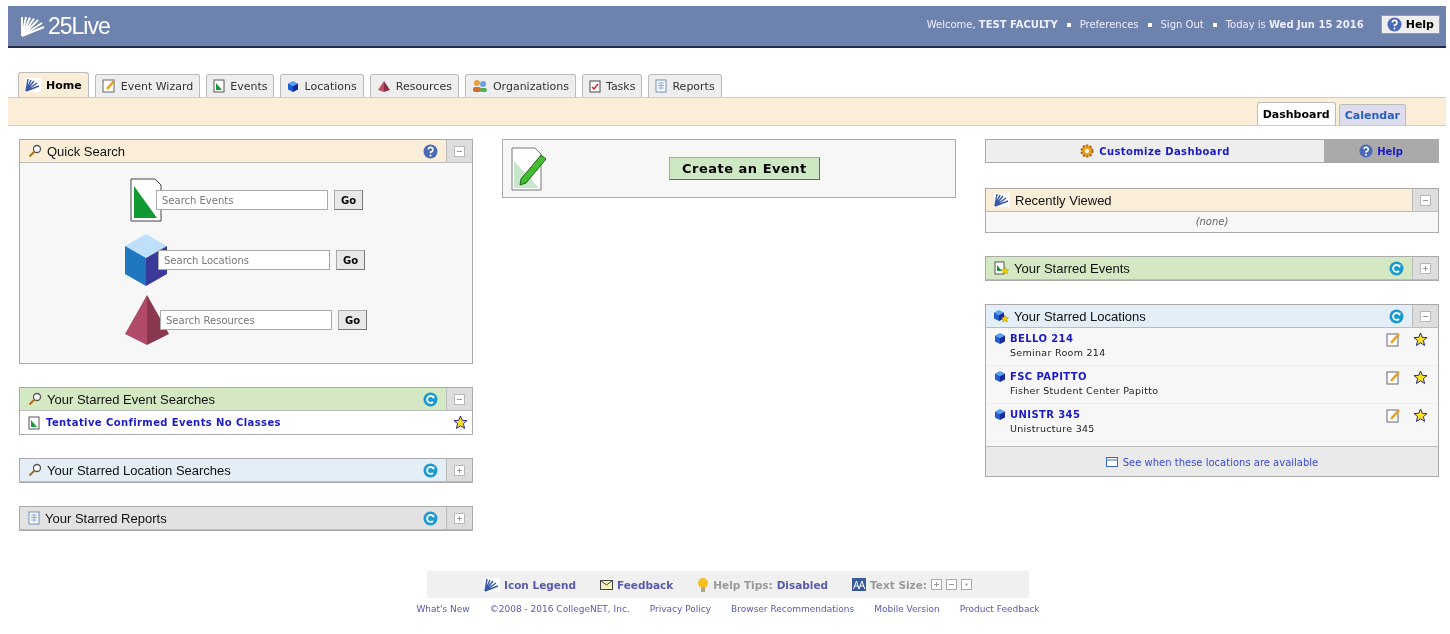  Describe the element at coordinates (744, 168) in the screenshot. I see `create-event-button: Create an Event` at that location.